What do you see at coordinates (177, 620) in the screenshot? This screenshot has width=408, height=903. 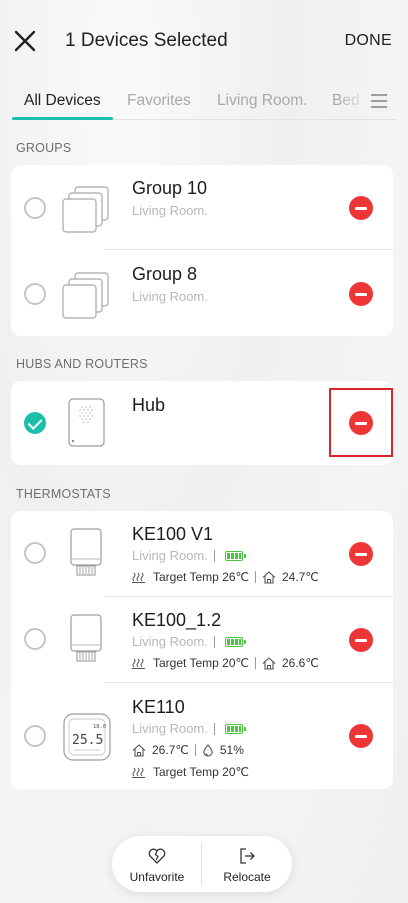 I see `device-name: KE100_1.2` at bounding box center [177, 620].